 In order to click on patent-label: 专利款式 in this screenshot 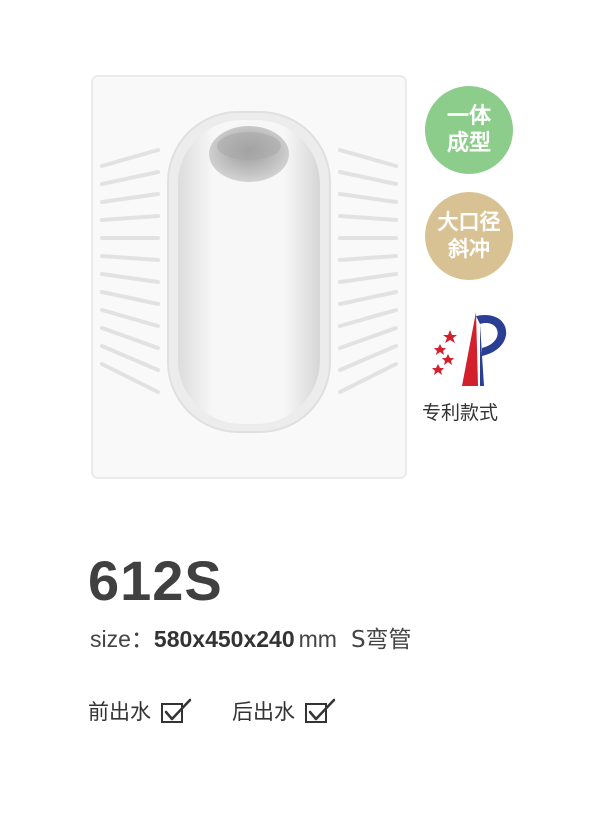, I will do `click(460, 413)`.